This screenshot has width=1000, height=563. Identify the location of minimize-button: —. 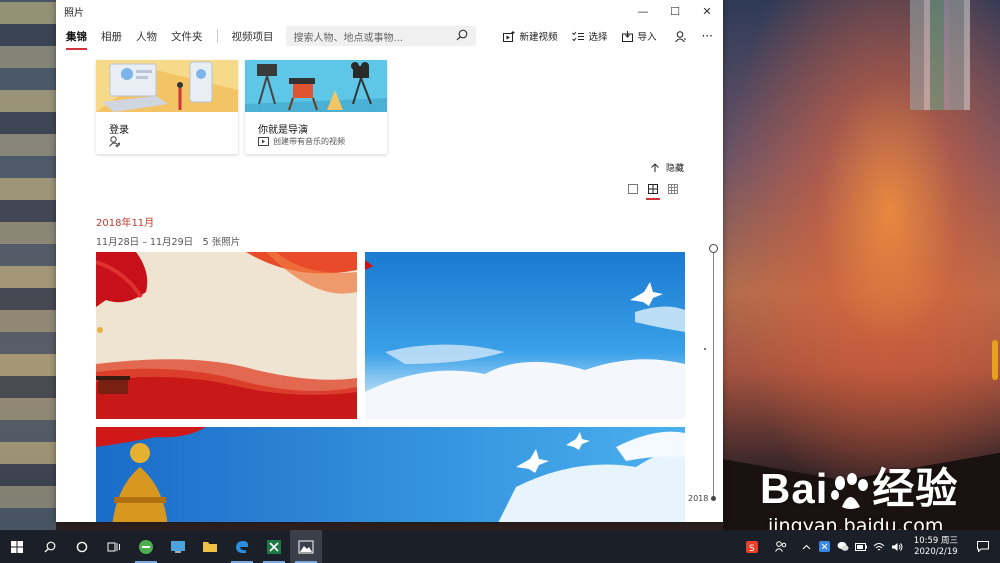
(643, 11).